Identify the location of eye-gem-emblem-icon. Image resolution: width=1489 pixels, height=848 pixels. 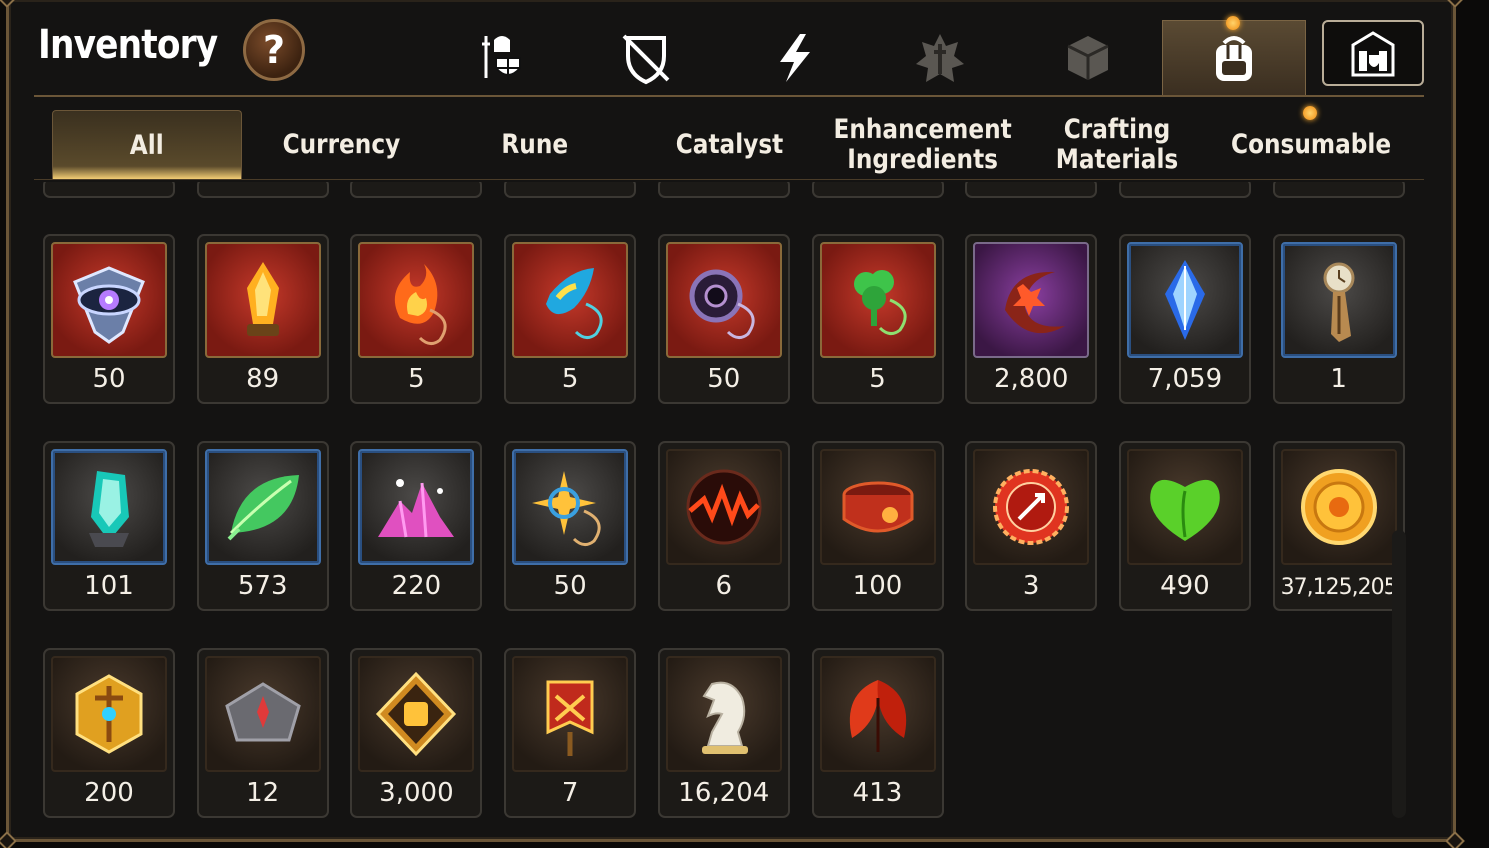
(109, 300).